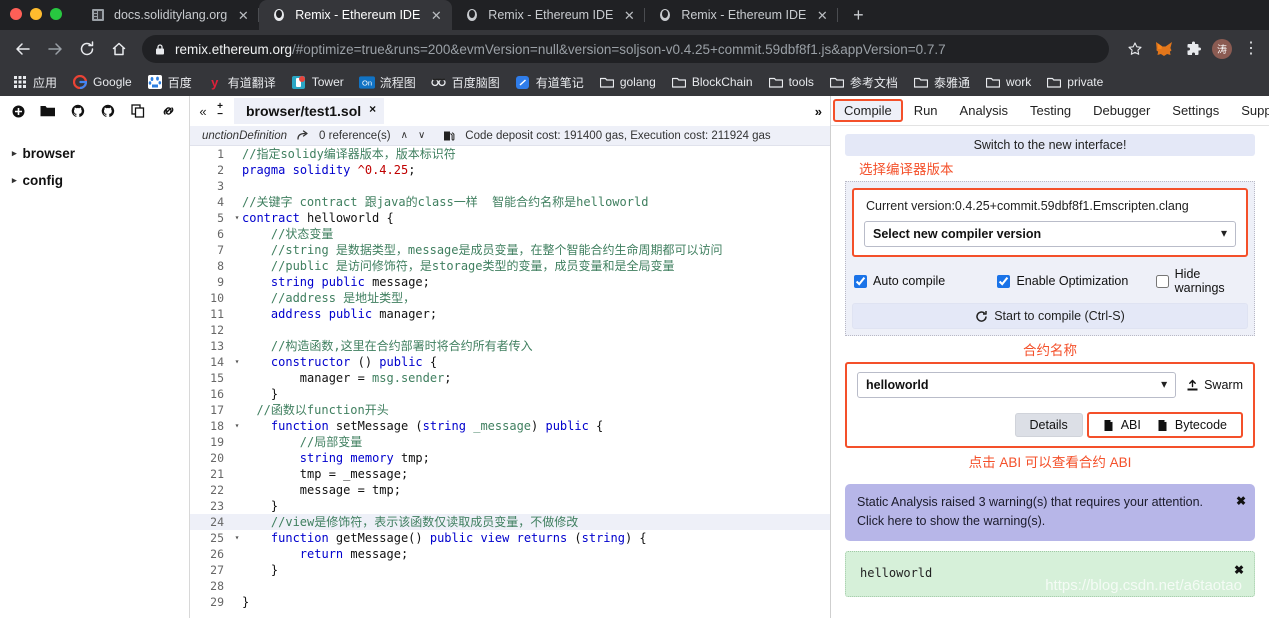 This screenshot has height=618, width=1269. What do you see at coordinates (926, 110) in the screenshot?
I see `tab-run: Run` at bounding box center [926, 110].